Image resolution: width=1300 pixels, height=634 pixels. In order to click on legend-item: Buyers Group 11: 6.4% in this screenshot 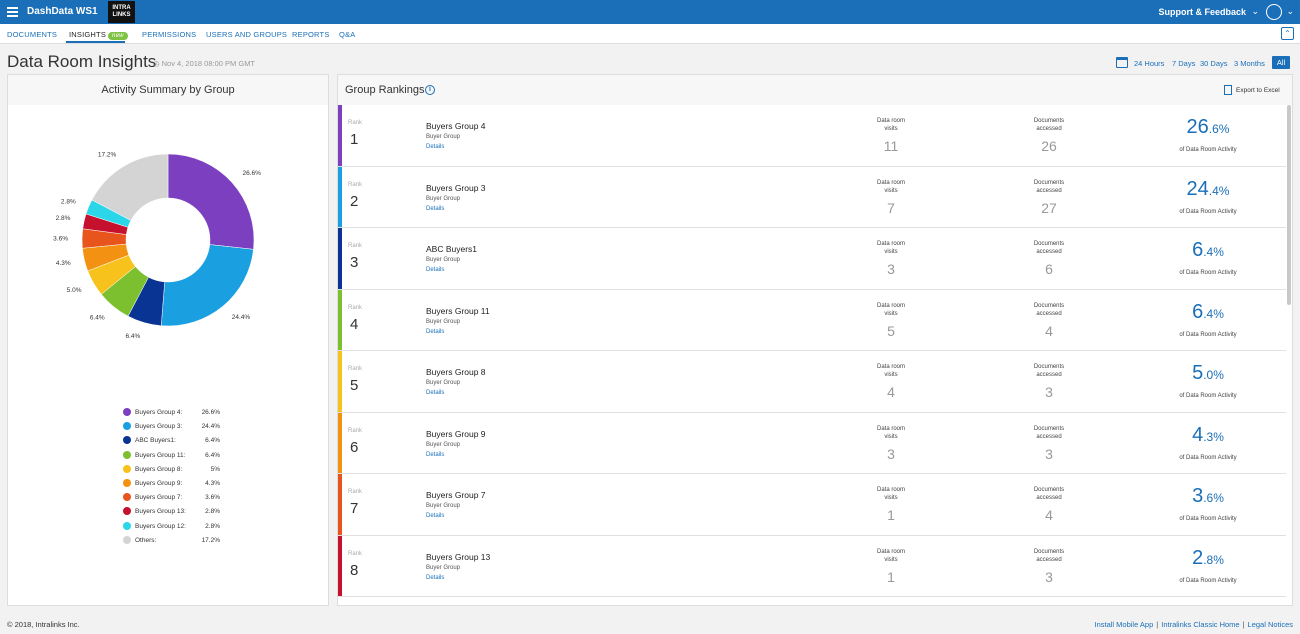, I will do `click(178, 457)`.